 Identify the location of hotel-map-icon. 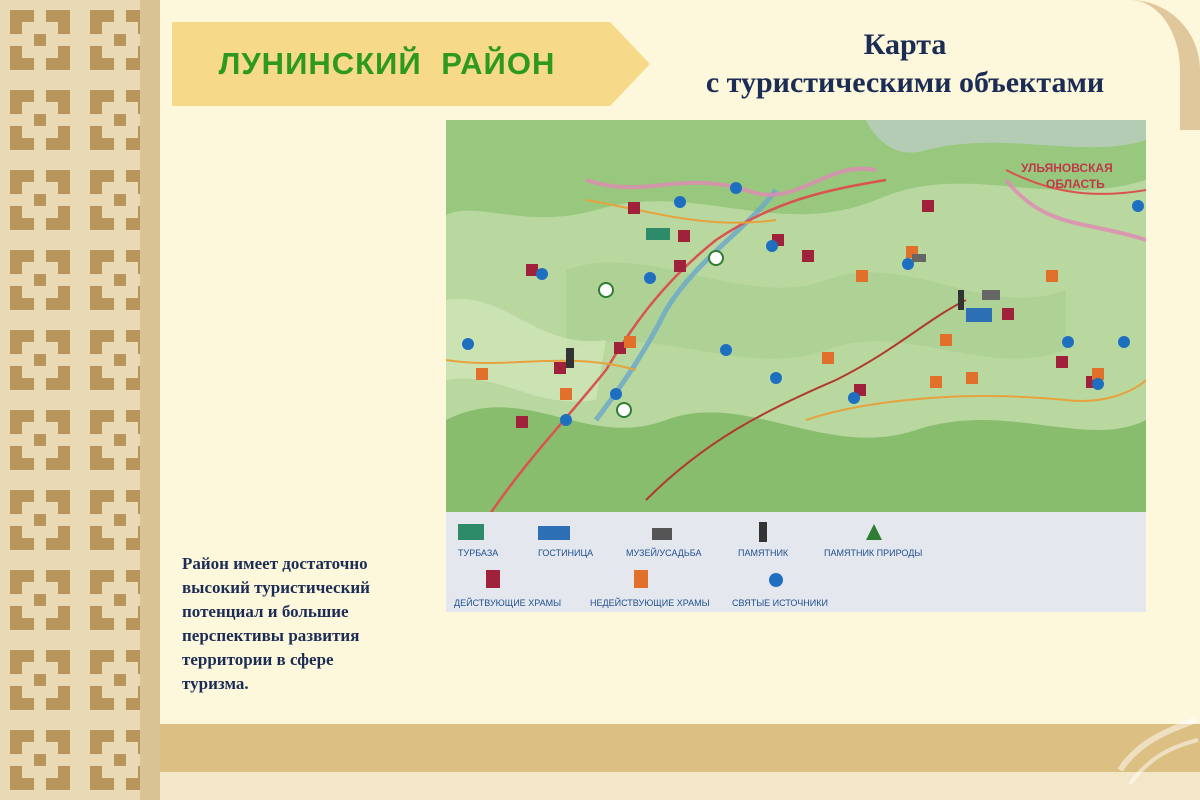
(979, 315).